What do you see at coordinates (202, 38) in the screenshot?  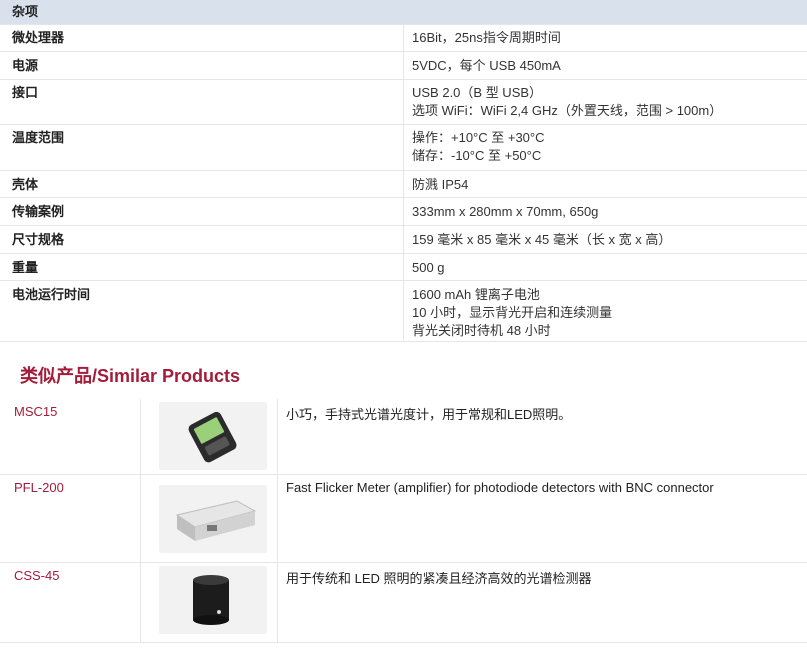 I see `spec-label: 微处理器` at bounding box center [202, 38].